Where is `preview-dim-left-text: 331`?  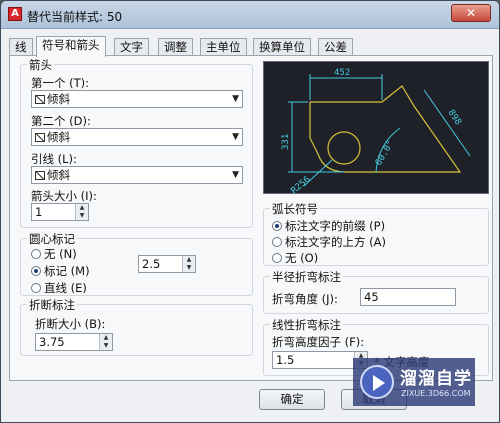
preview-dim-left-text: 331 is located at coordinates (286, 142).